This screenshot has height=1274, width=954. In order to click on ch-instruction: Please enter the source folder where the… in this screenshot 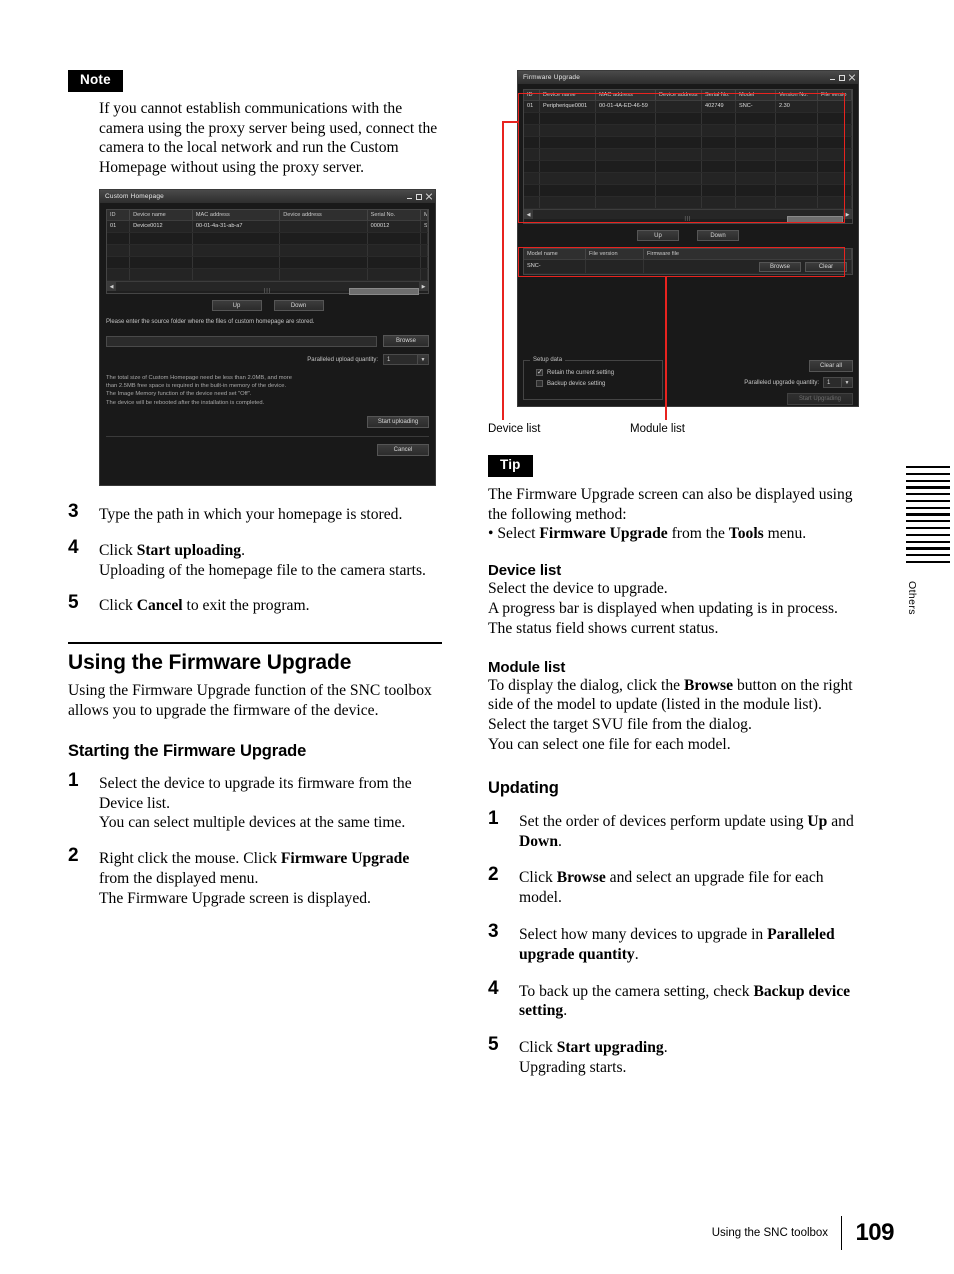, I will do `click(210, 322)`.